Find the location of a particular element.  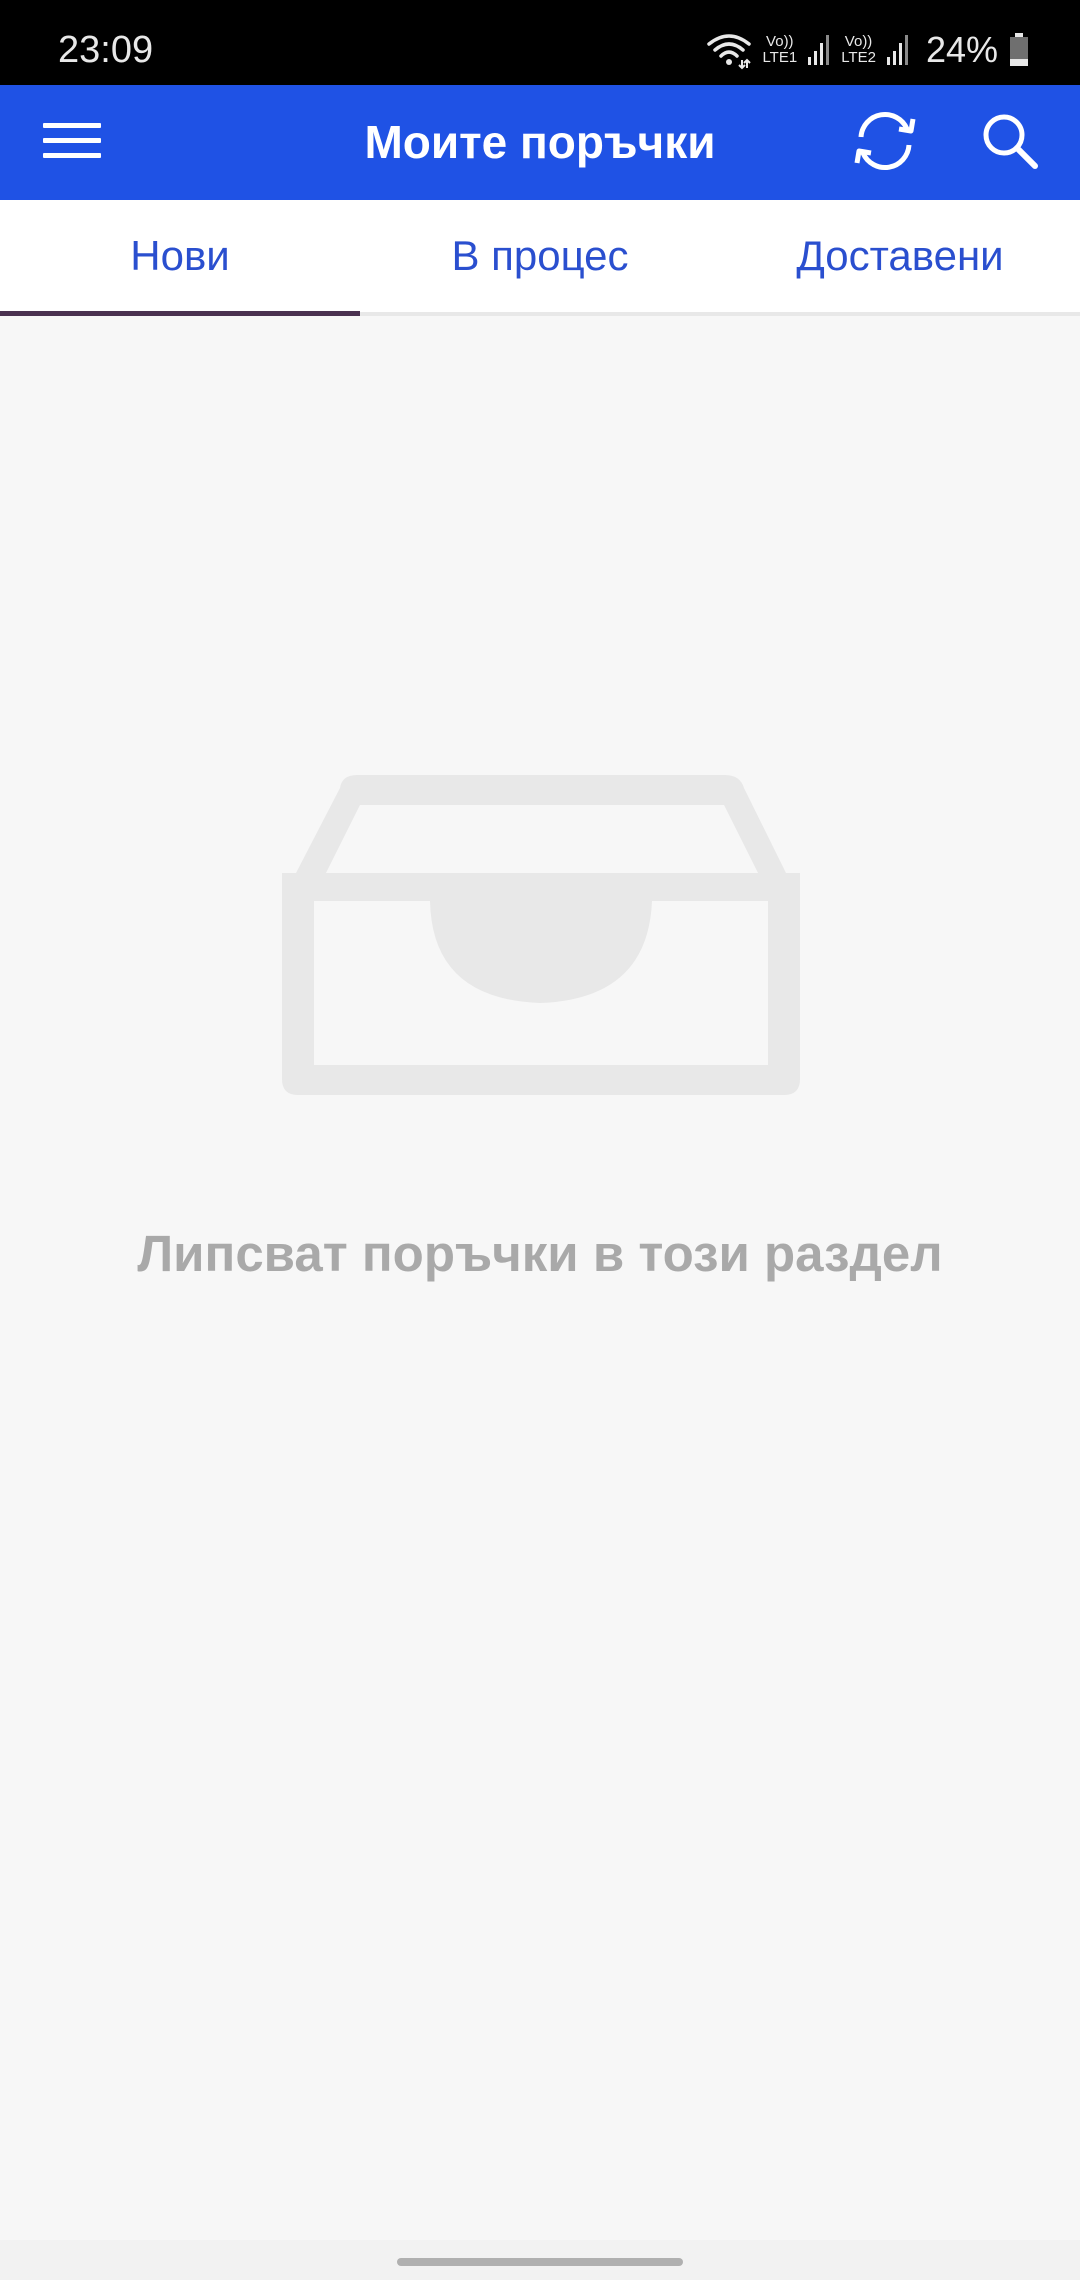

tab-delivered: Доставени is located at coordinates (900, 256).